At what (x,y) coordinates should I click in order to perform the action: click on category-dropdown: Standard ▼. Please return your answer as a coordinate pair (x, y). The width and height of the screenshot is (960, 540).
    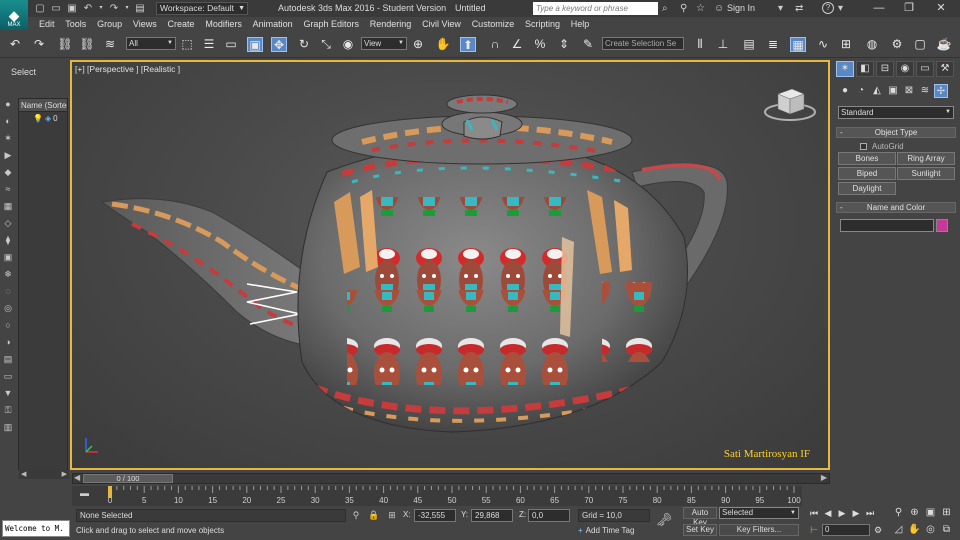
    Looking at the image, I should click on (896, 112).